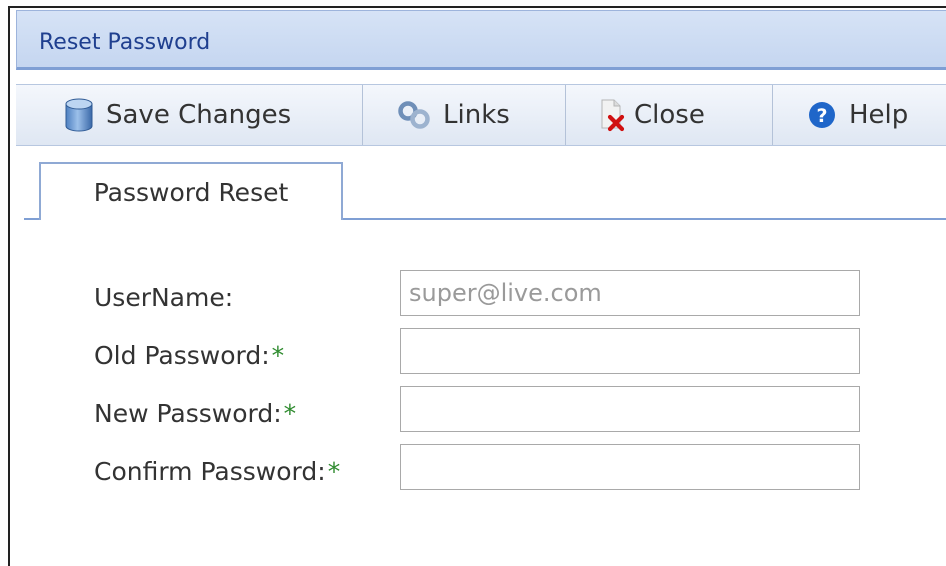  I want to click on new-password-field, so click(630, 409).